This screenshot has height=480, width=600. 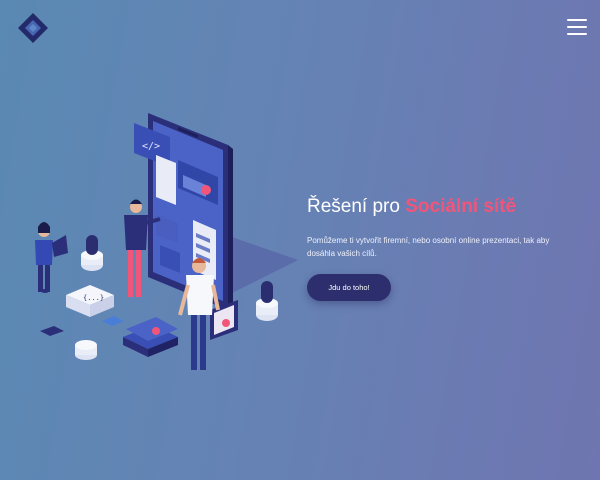 I want to click on menu-button, so click(x=577, y=27).